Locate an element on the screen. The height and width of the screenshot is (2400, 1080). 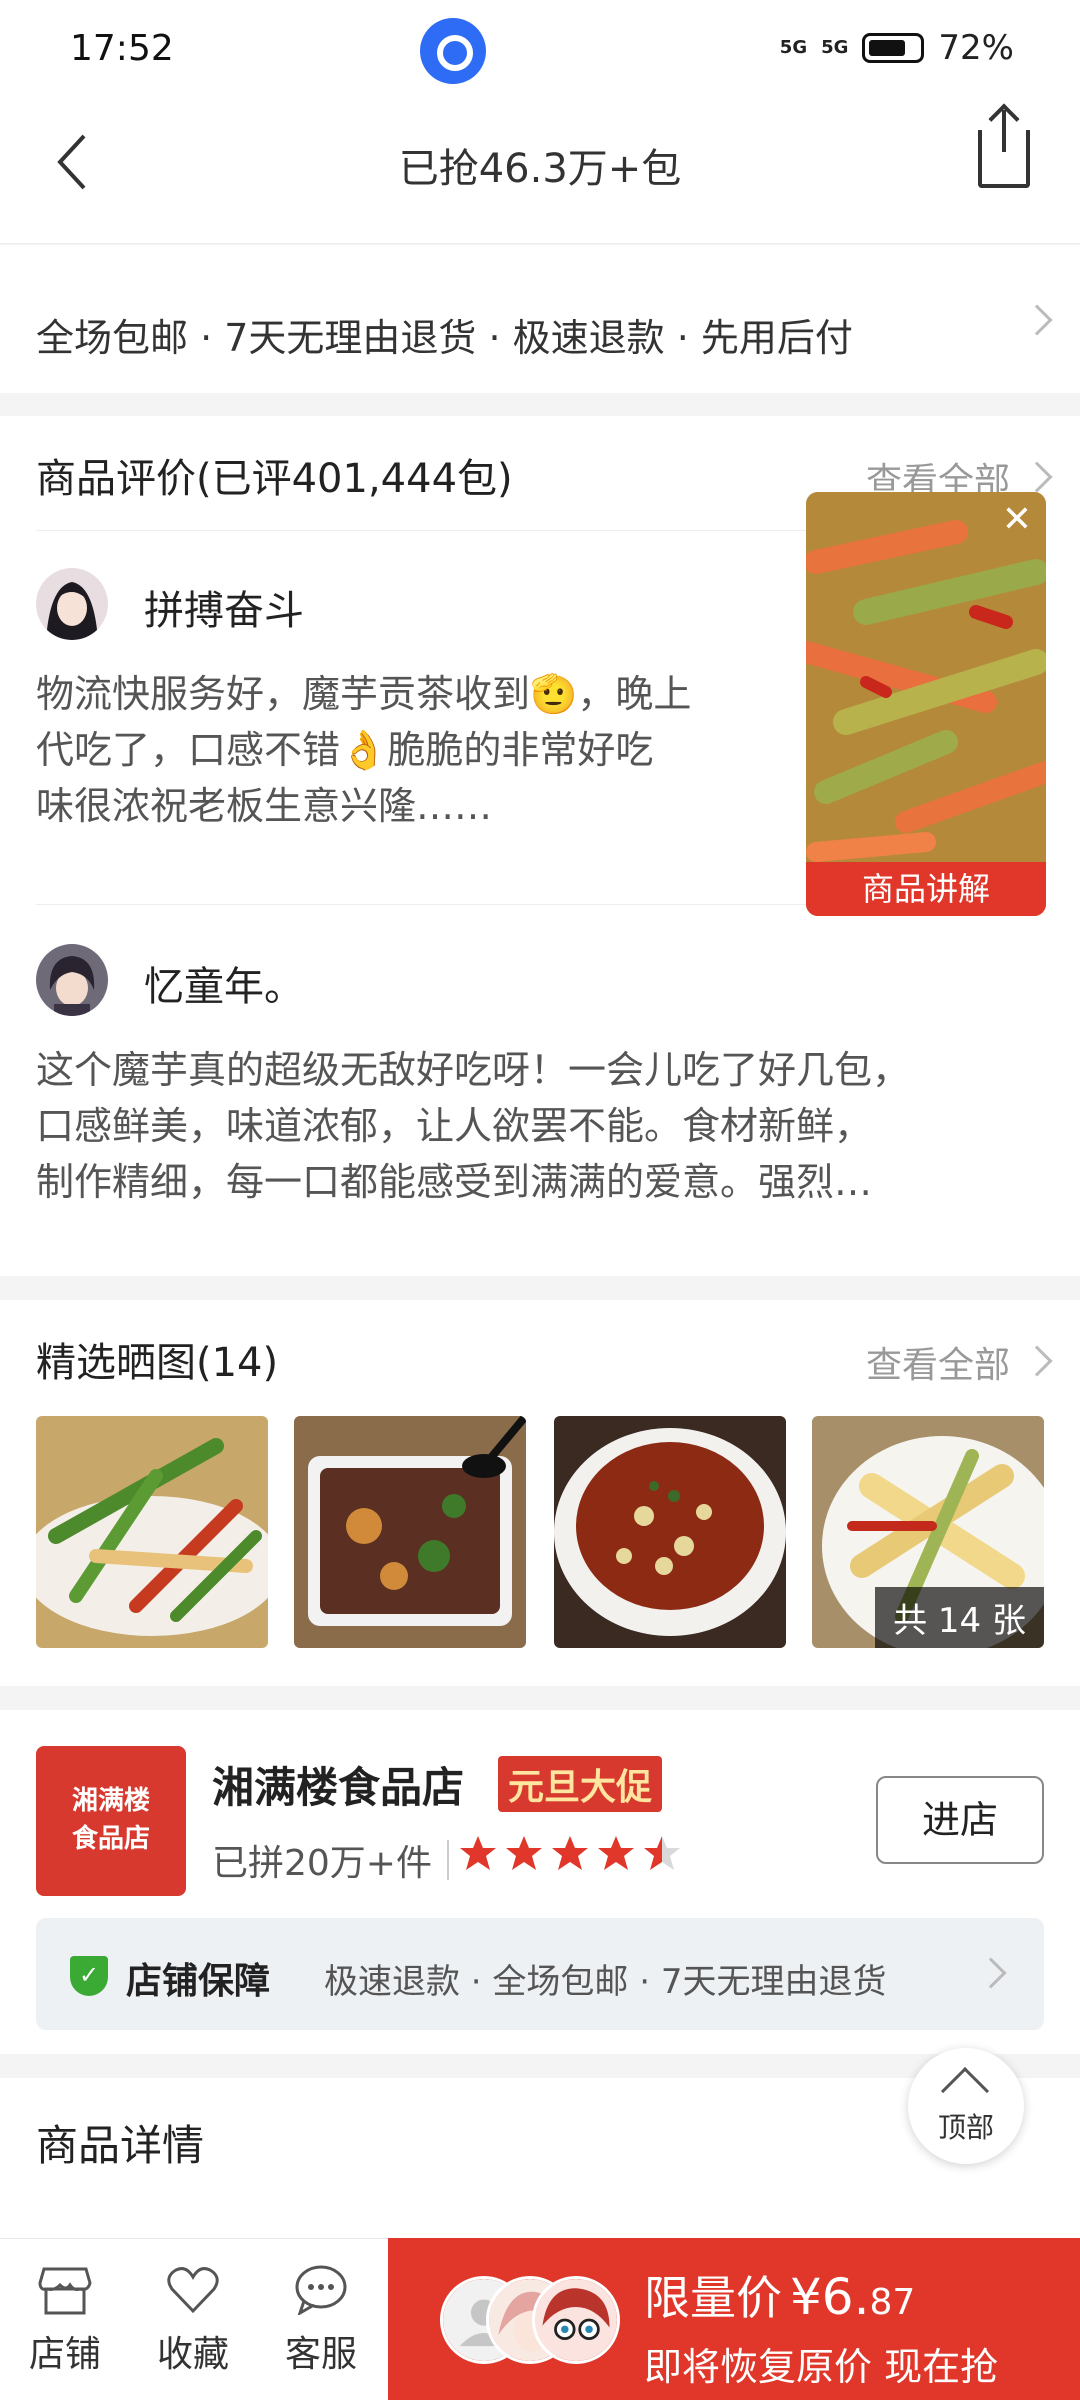
status-bar: 17:52 5G 5G 72% is located at coordinates (540, 50).